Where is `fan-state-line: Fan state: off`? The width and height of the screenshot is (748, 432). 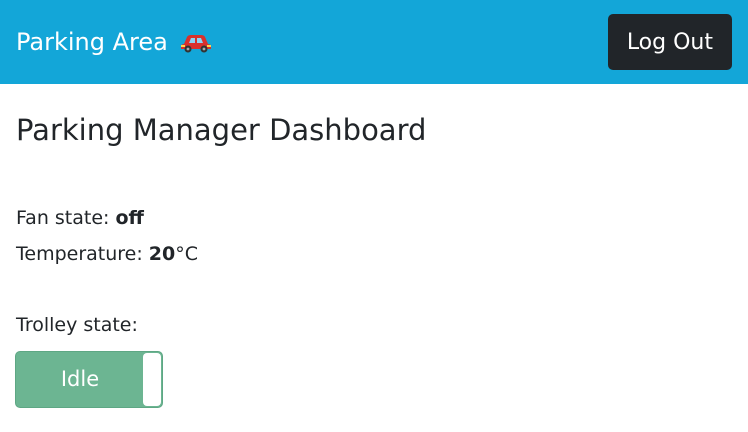 fan-state-line: Fan state: off is located at coordinates (107, 218).